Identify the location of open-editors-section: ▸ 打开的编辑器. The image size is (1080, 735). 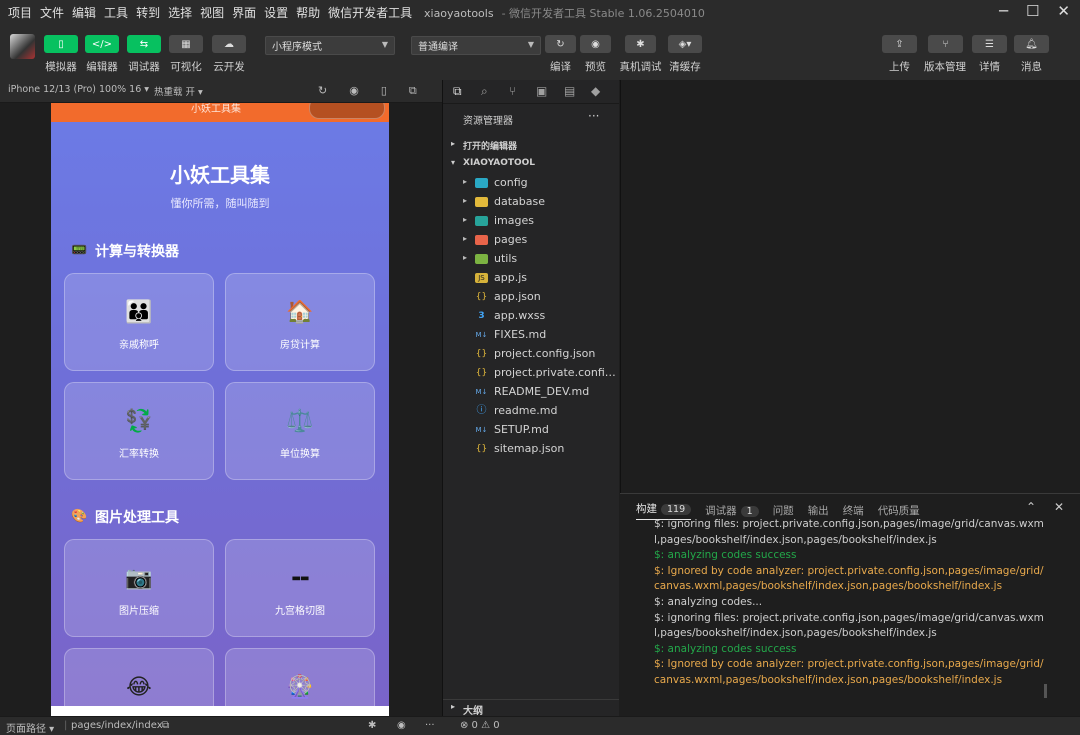
(531, 145).